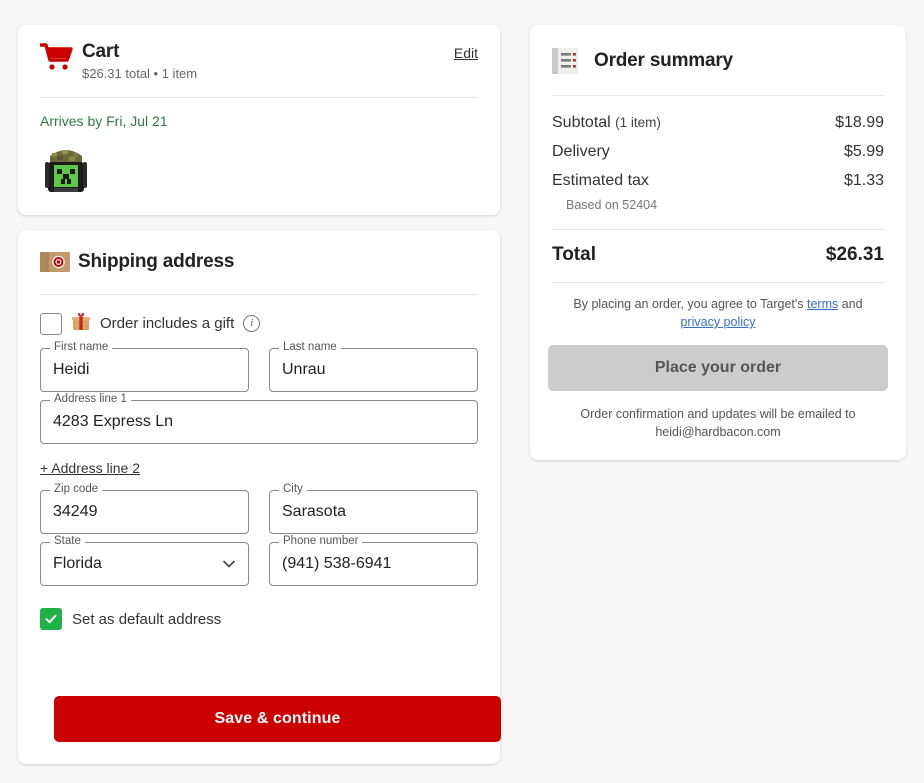 The height and width of the screenshot is (783, 924). Describe the element at coordinates (268, 62) in the screenshot. I see `cart-title-block: Cart $26.31 total • 1 item` at that location.